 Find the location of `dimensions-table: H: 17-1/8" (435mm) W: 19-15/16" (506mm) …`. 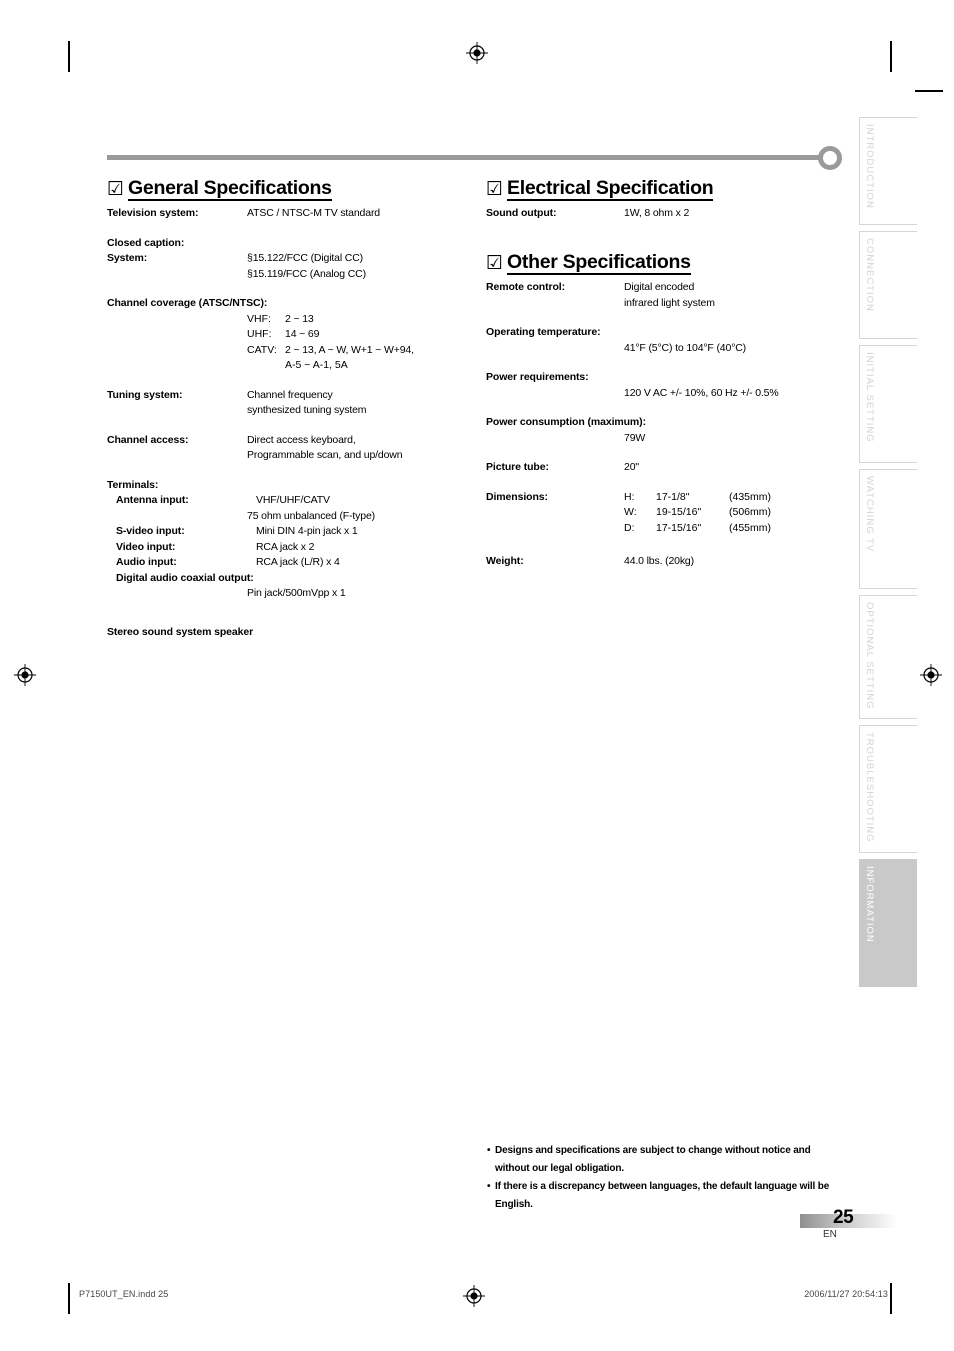

dimensions-table: H: 17-1/8" (435mm) W: 19-15/16" (506mm) … is located at coordinates (697, 513).